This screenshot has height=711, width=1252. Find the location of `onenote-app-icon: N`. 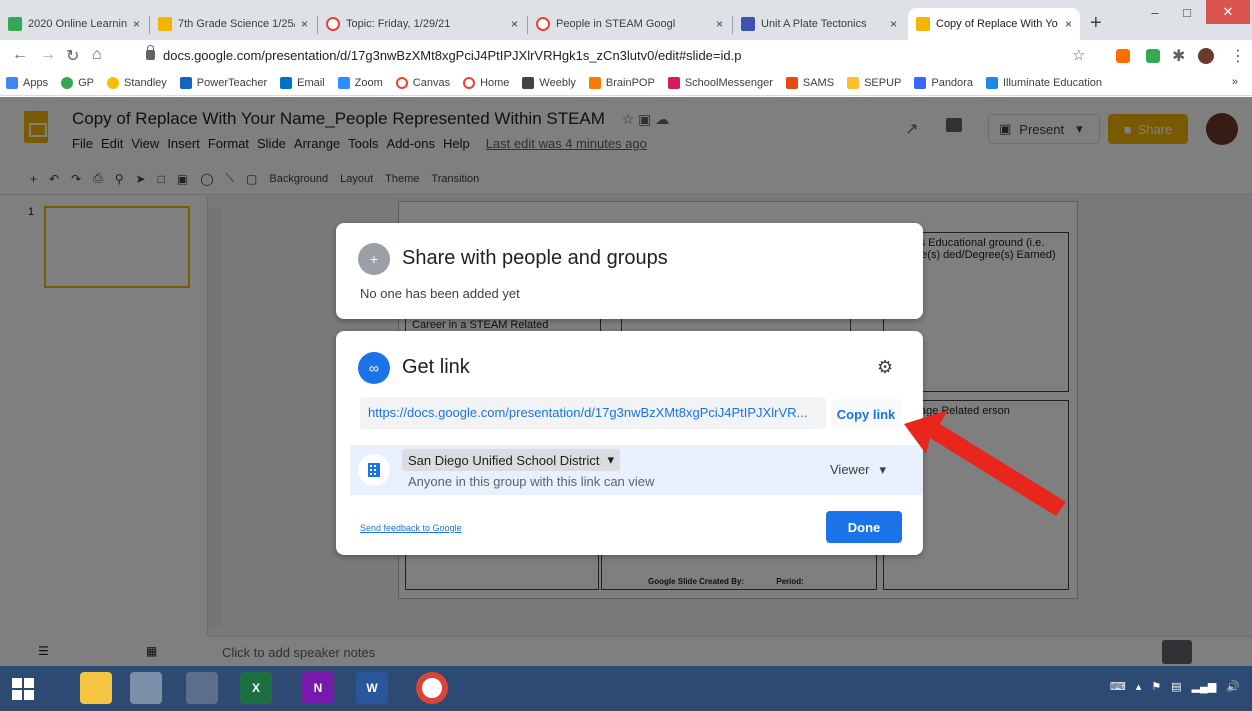

onenote-app-icon: N is located at coordinates (318, 688).